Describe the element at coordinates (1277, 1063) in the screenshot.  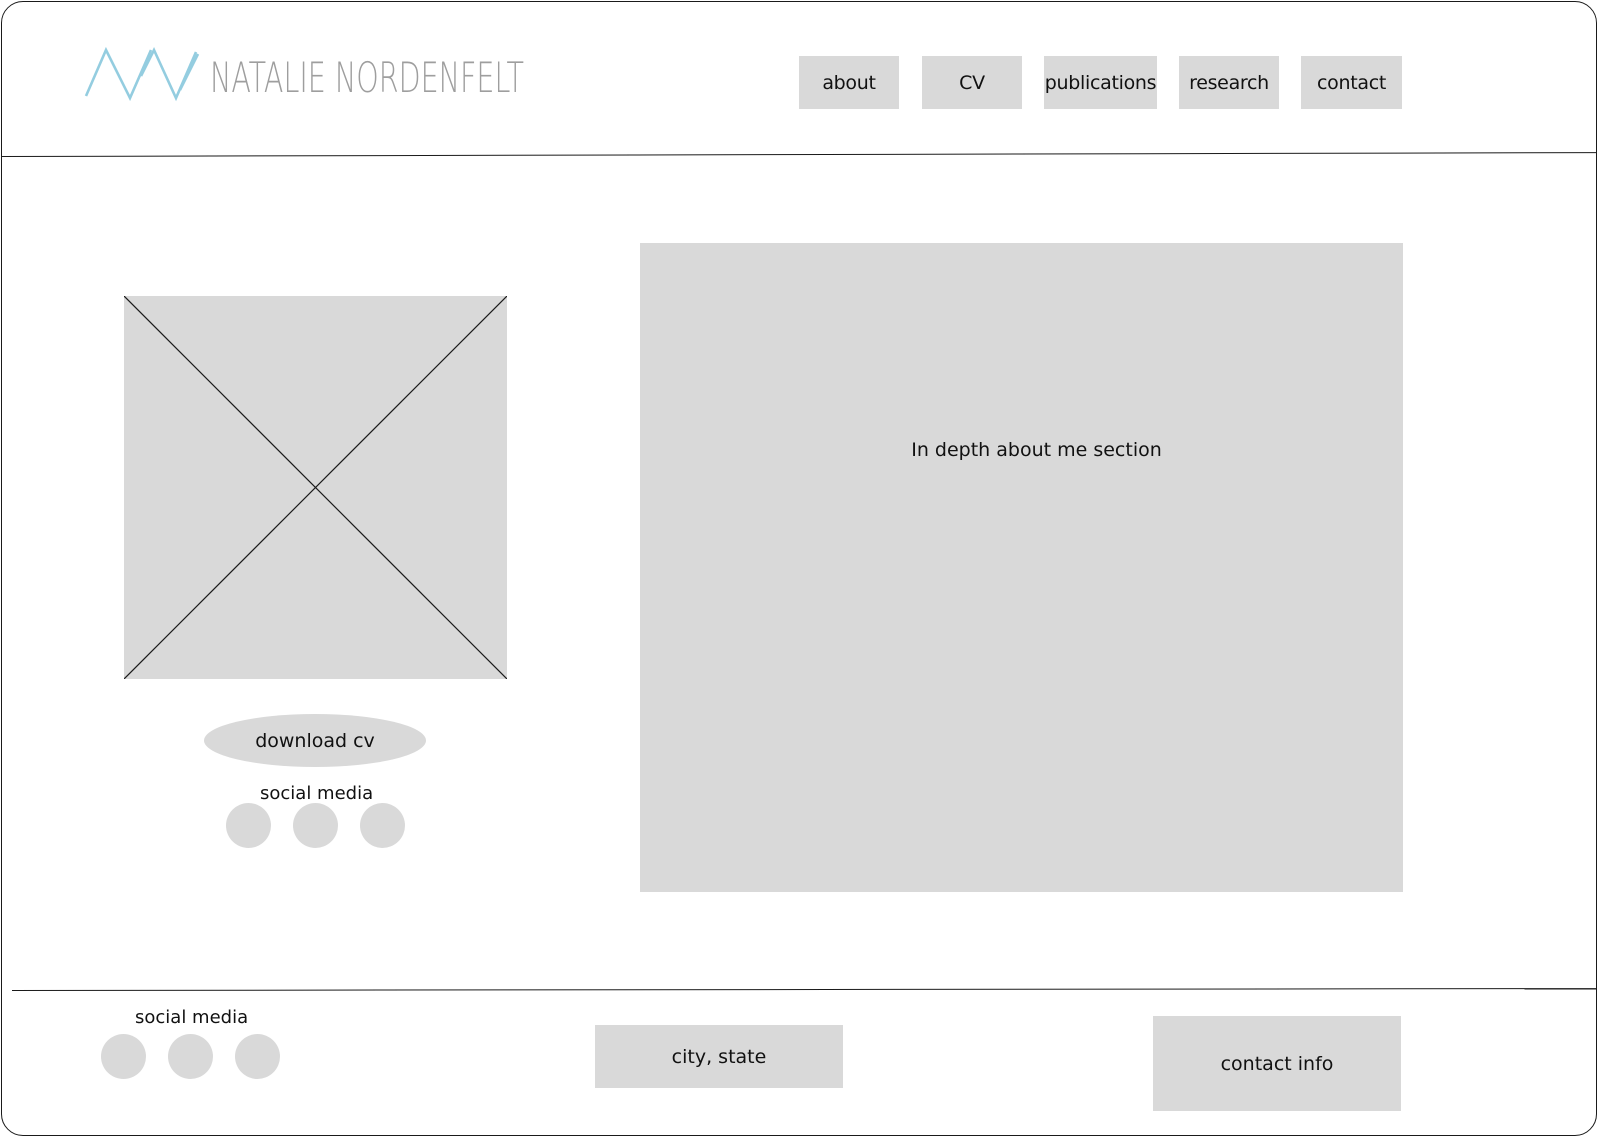
I see `footer-contact-info: contact info` at that location.